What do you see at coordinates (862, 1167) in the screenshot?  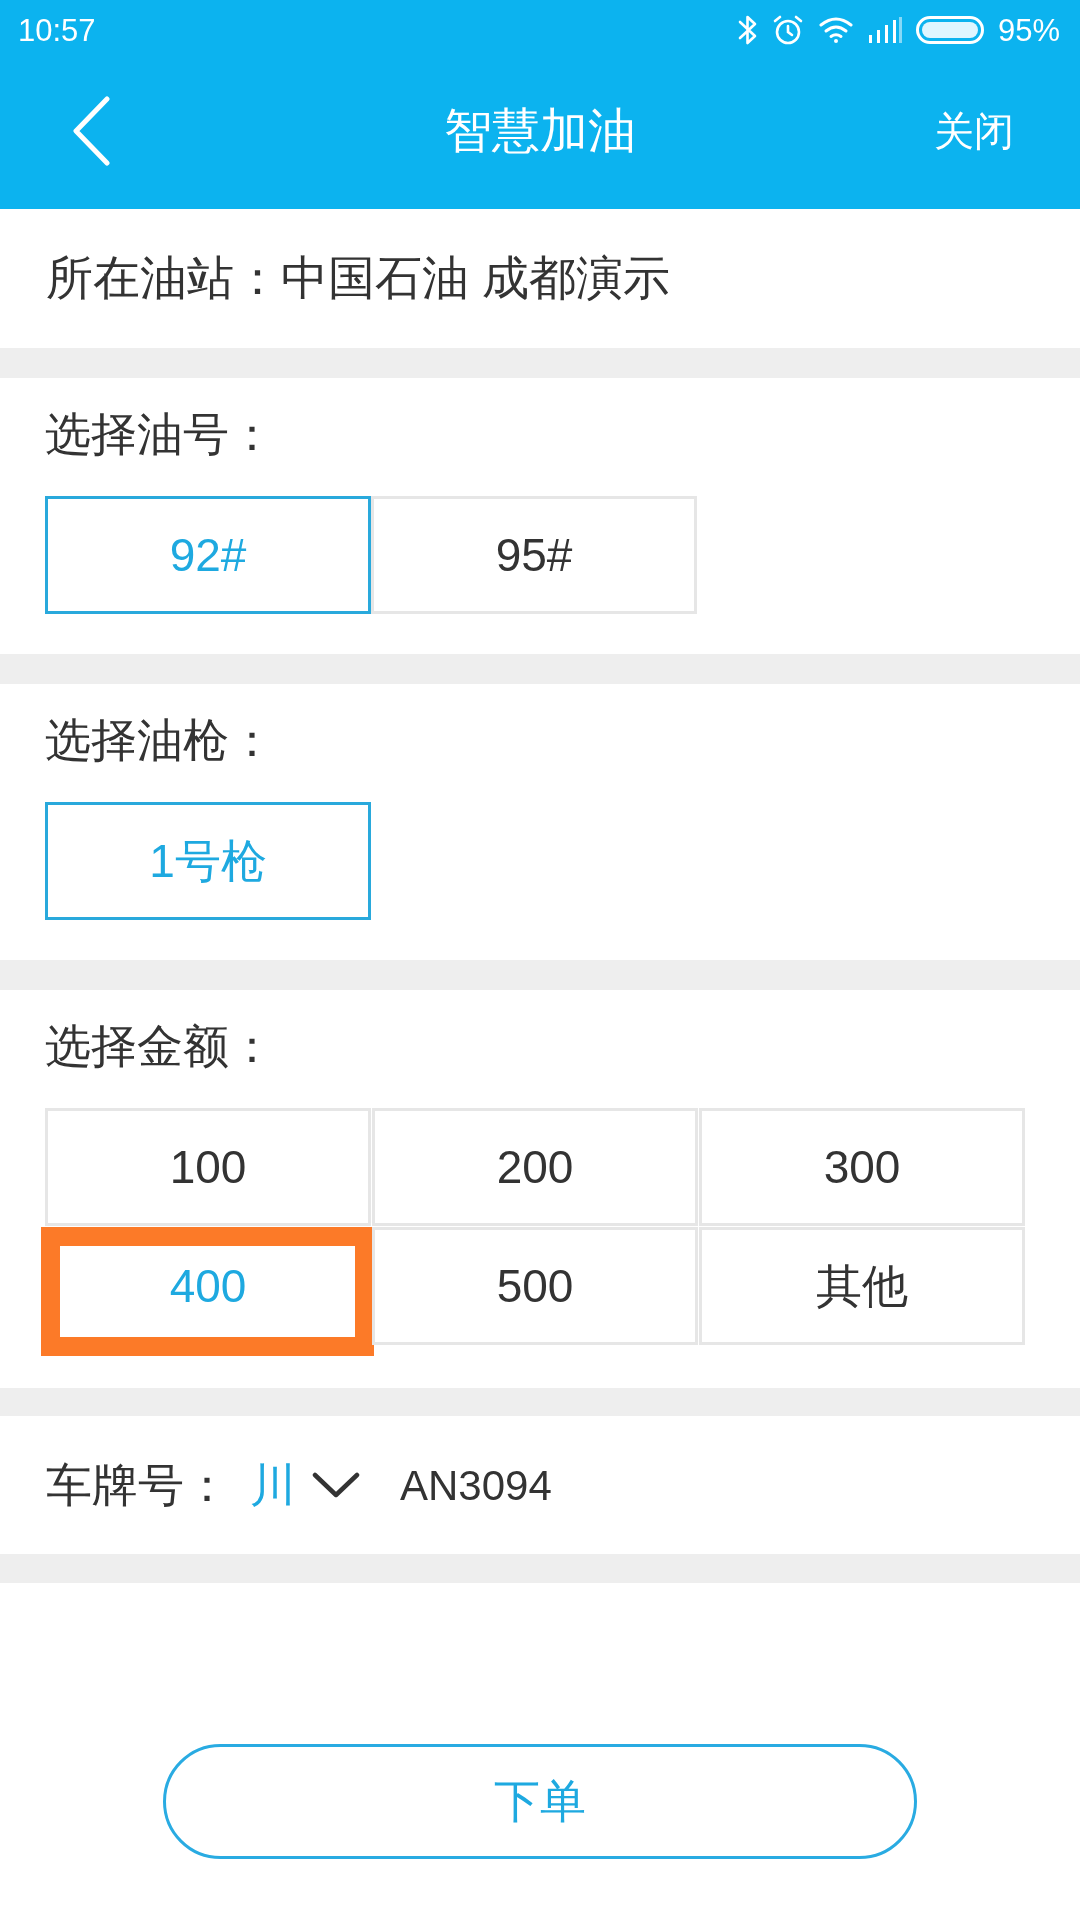 I see `amount-option: 300` at bounding box center [862, 1167].